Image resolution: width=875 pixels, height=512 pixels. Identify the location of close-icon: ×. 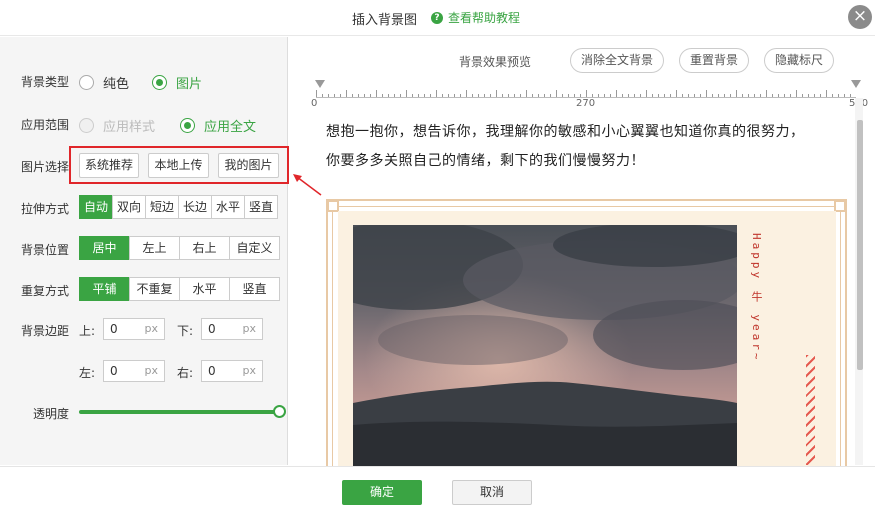
(860, 16).